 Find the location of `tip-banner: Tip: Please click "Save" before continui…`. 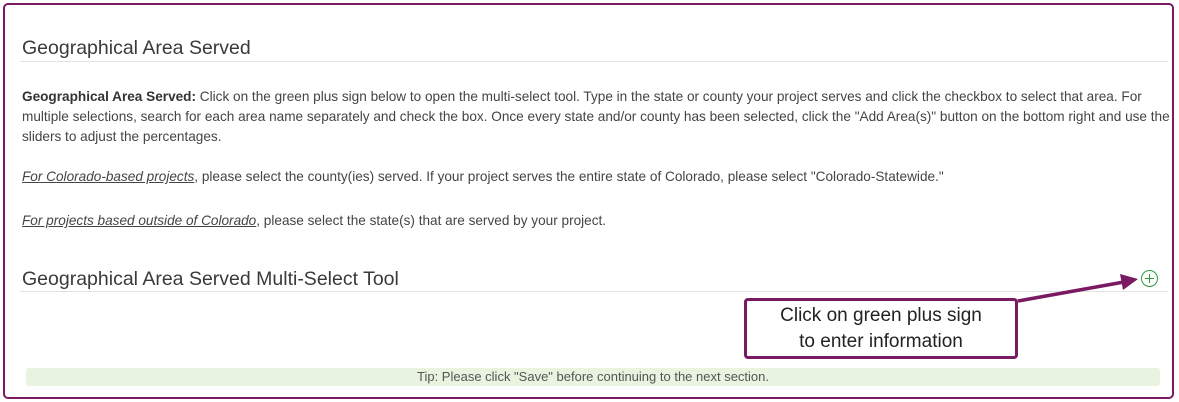

tip-banner: Tip: Please click "Save" before continui… is located at coordinates (593, 377).